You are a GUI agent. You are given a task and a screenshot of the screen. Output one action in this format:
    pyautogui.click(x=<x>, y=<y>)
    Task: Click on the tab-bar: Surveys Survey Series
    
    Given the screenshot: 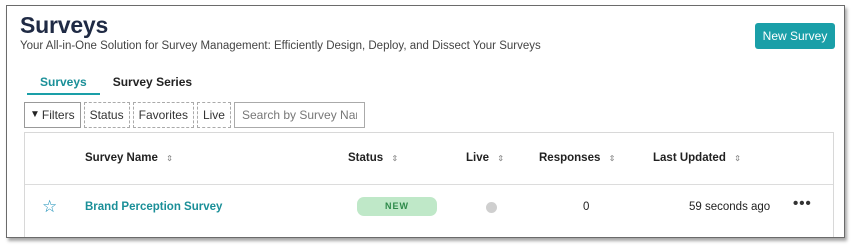 What is the action you would take?
    pyautogui.click(x=116, y=82)
    